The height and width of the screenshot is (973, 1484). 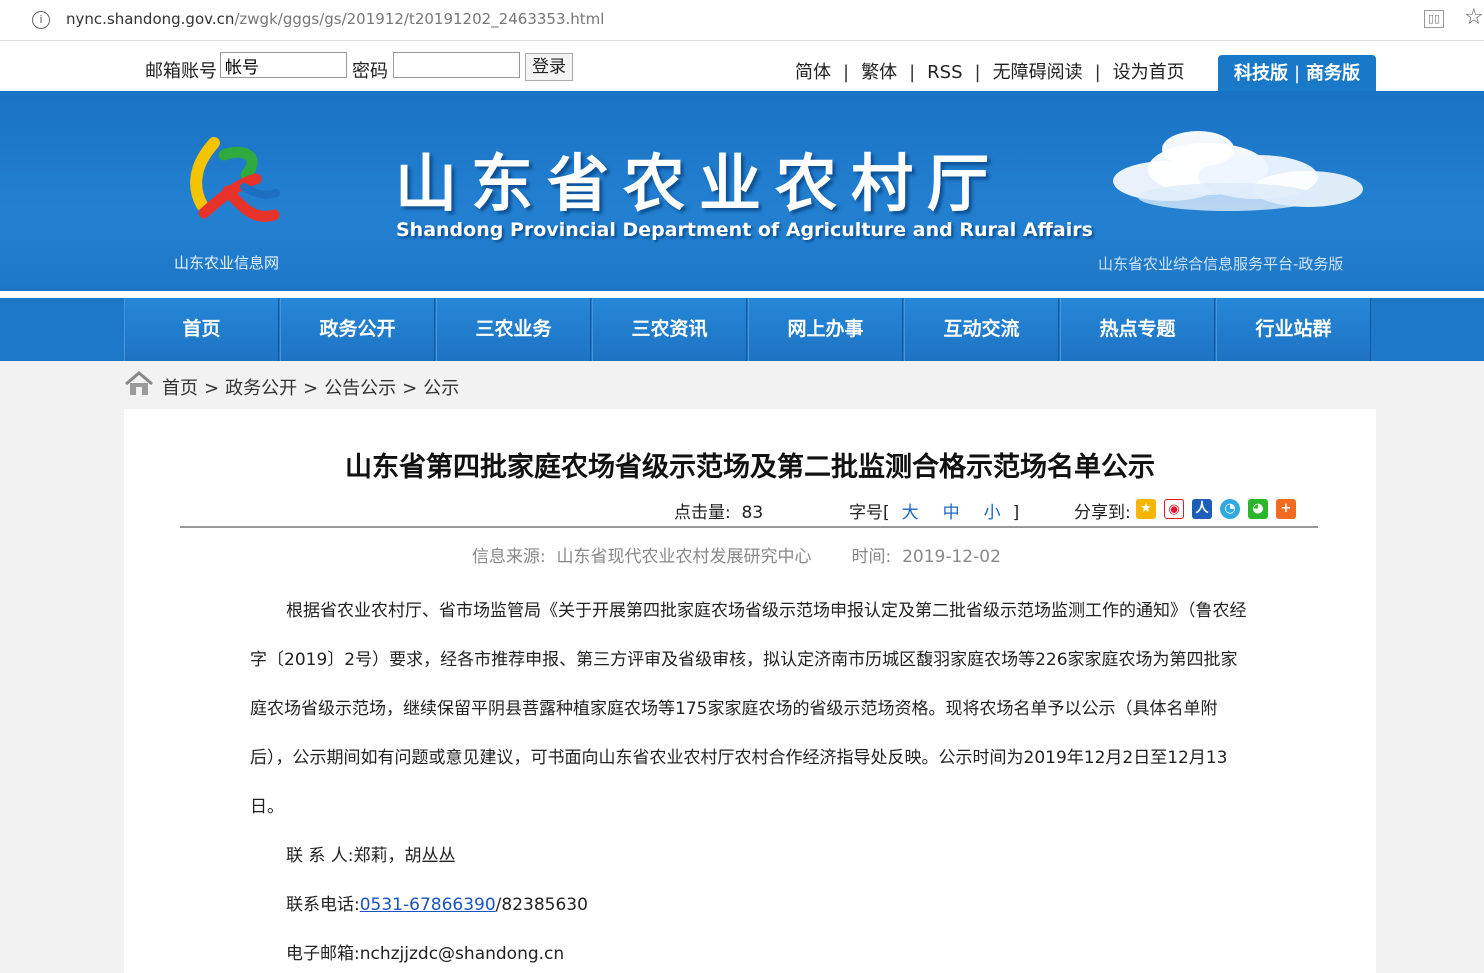 I want to click on link-set-homepage: 设为首页, so click(x=1149, y=72).